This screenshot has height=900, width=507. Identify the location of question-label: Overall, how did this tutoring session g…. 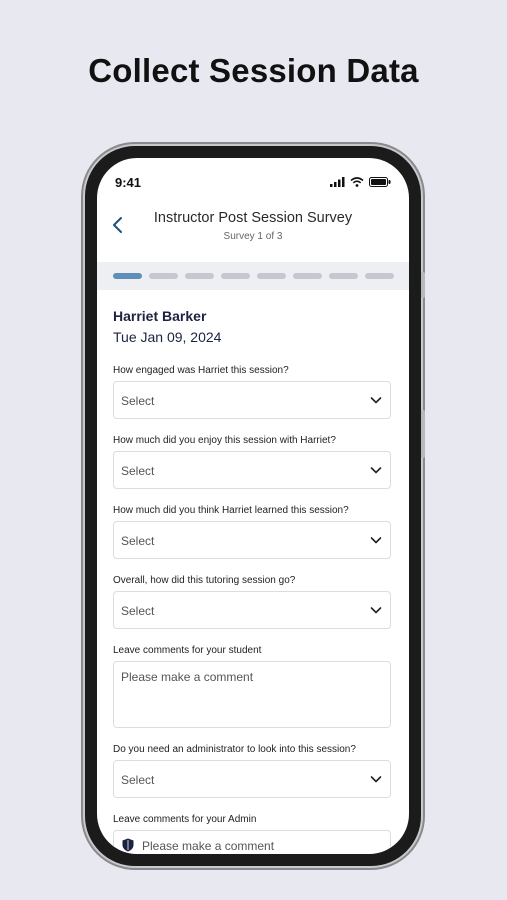
(204, 580).